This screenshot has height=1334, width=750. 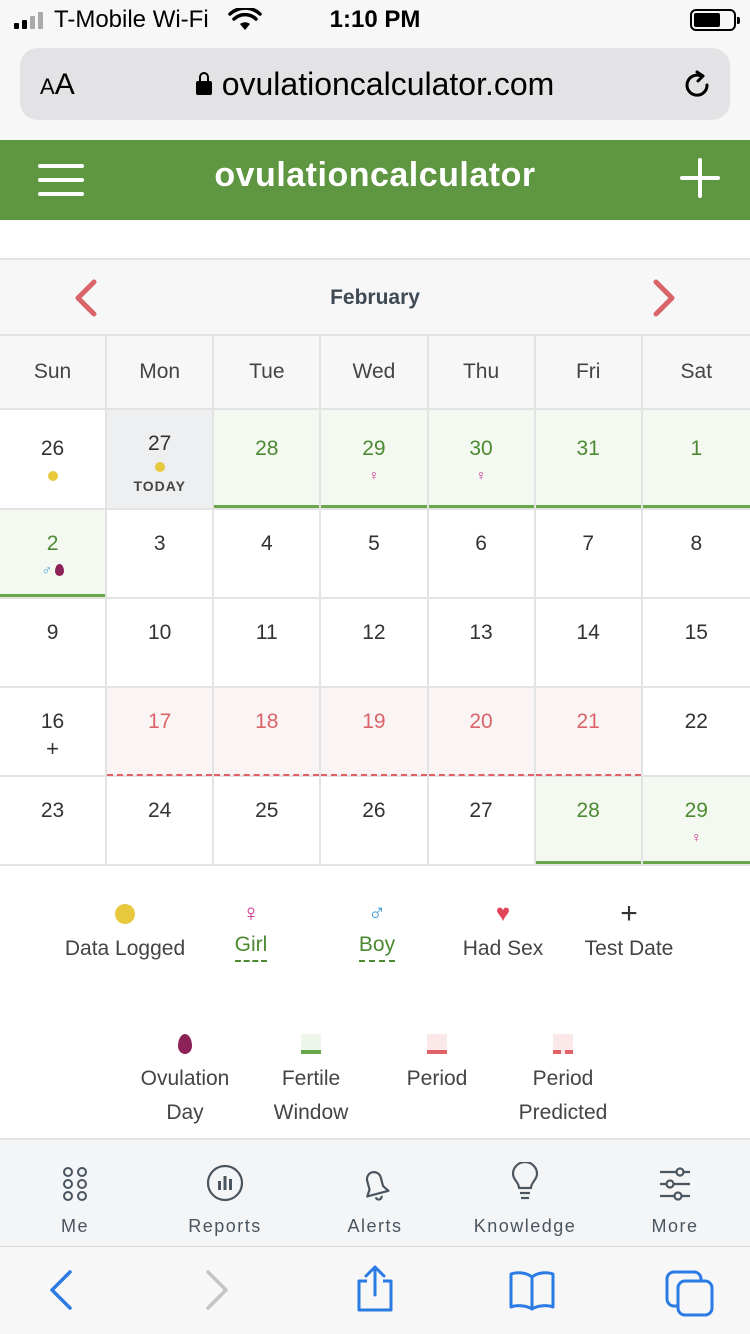 I want to click on browser-toolbar, so click(x=375, y=1290).